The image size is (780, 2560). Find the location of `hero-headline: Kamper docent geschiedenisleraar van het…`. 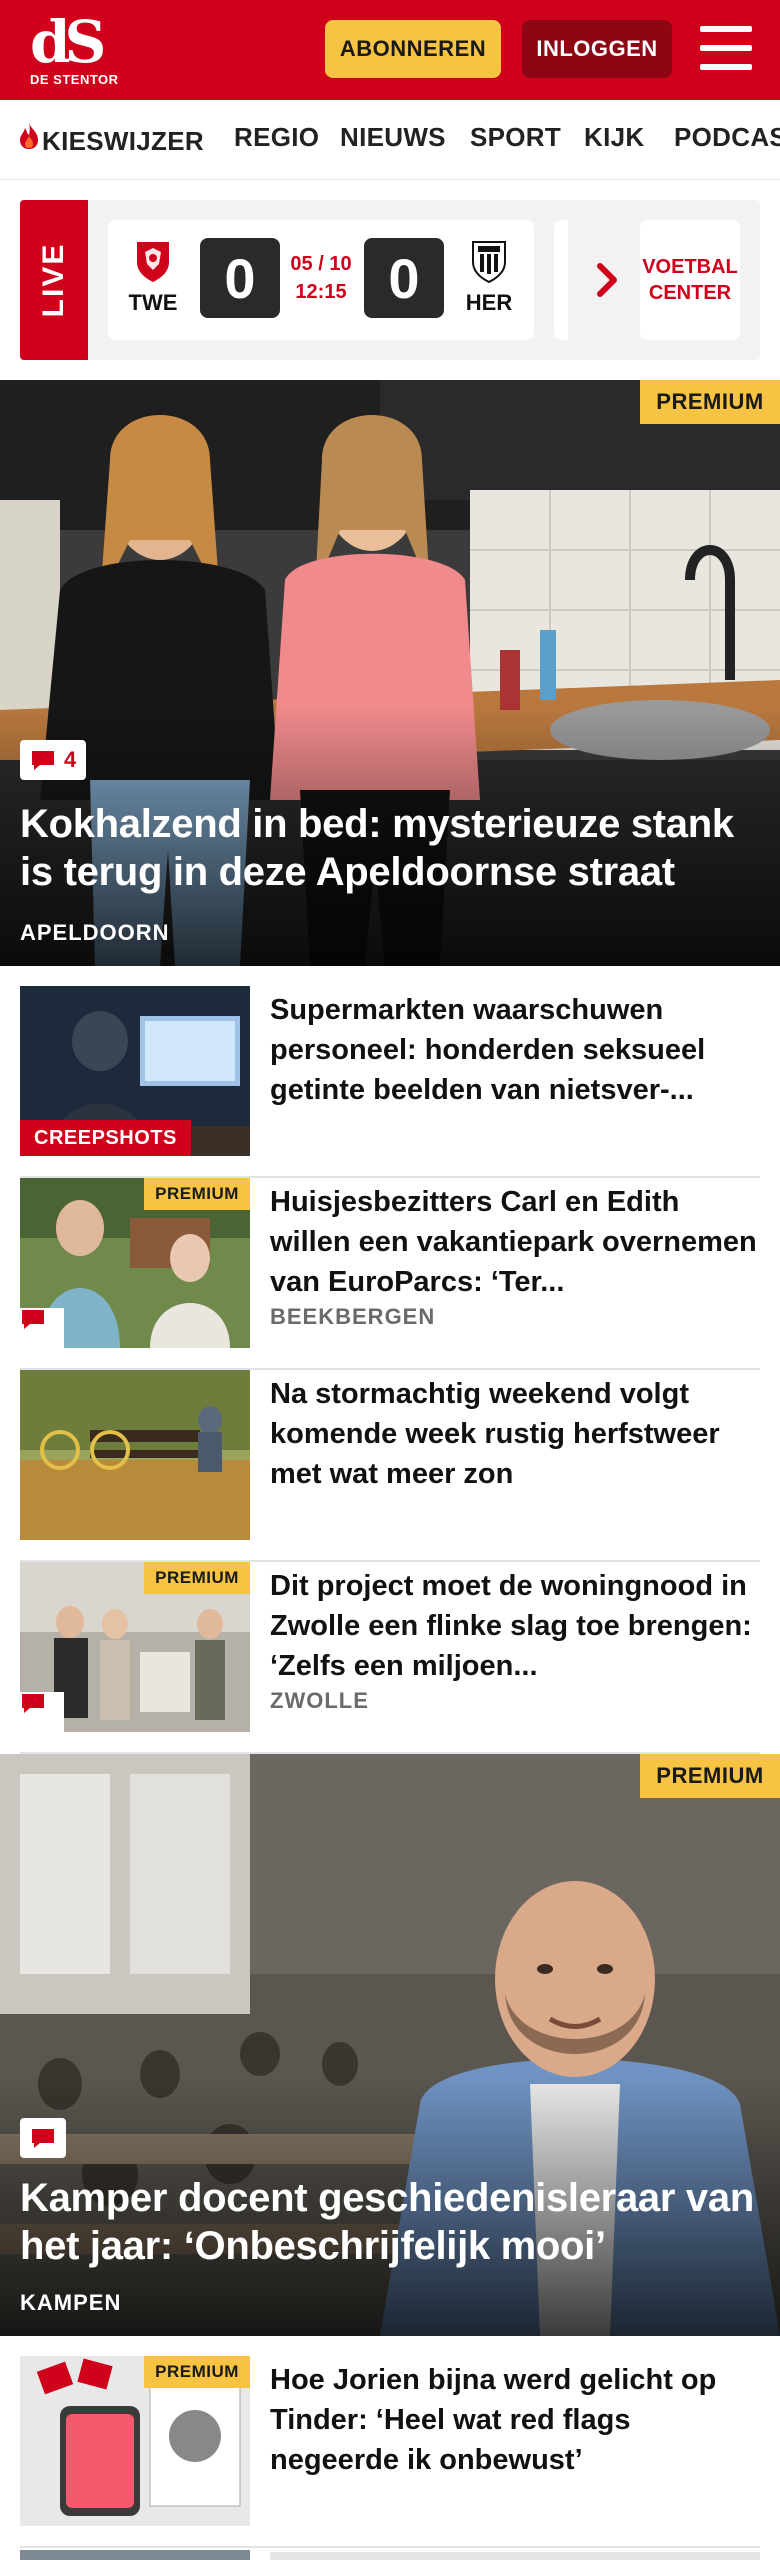

hero-headline: Kamper docent geschiedenisleraar van het… is located at coordinates (390, 2222).